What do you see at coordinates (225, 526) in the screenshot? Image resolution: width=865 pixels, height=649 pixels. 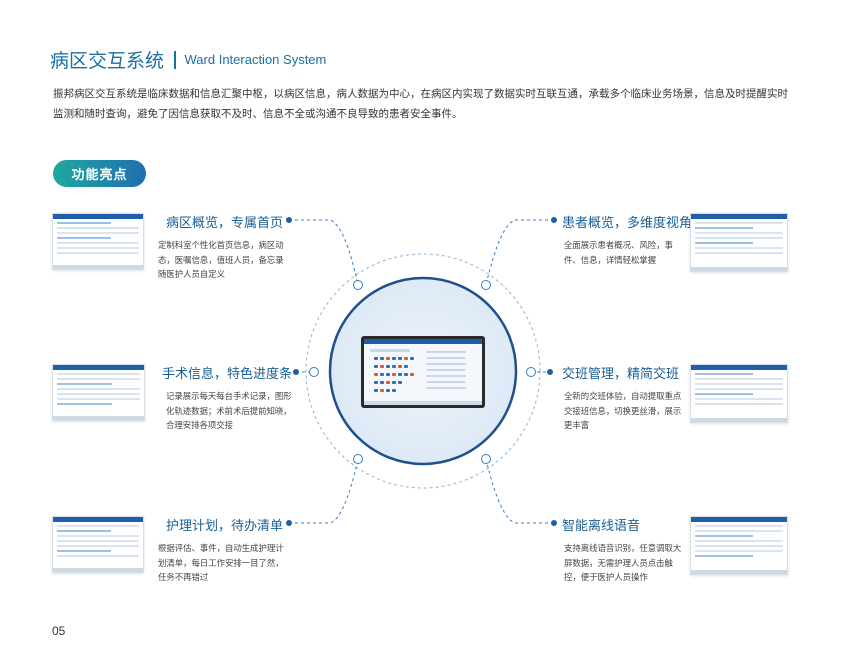 I see `feature-title-nursing-plan: 护理计划，待办清单` at bounding box center [225, 526].